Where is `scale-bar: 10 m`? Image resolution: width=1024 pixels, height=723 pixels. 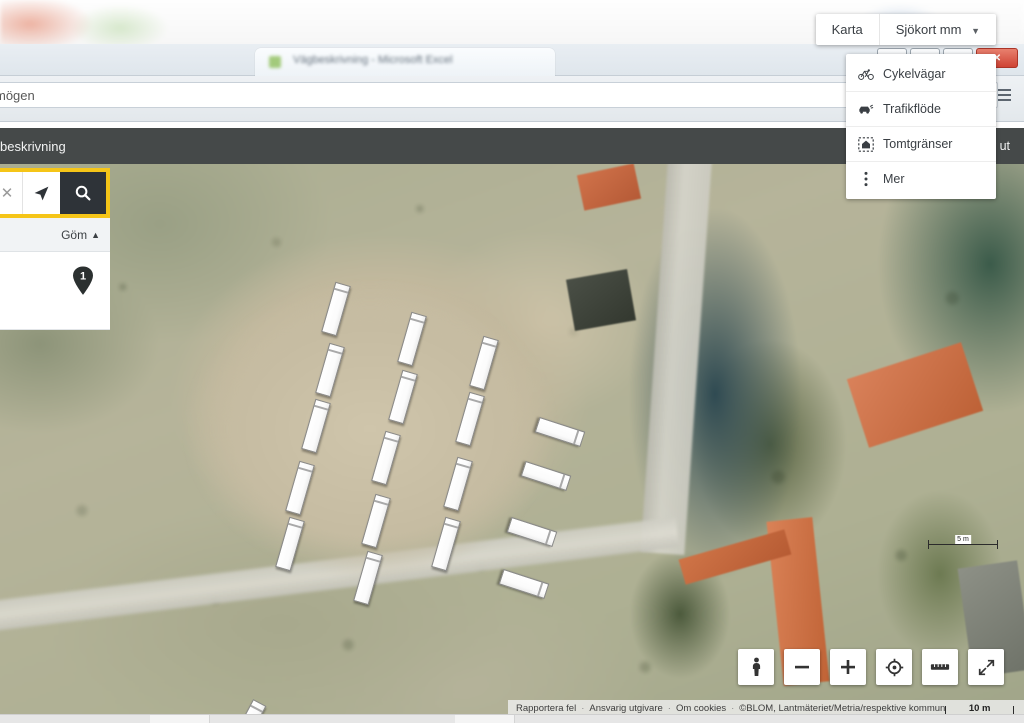
scale-bar: 10 m is located at coordinates (979, 709).